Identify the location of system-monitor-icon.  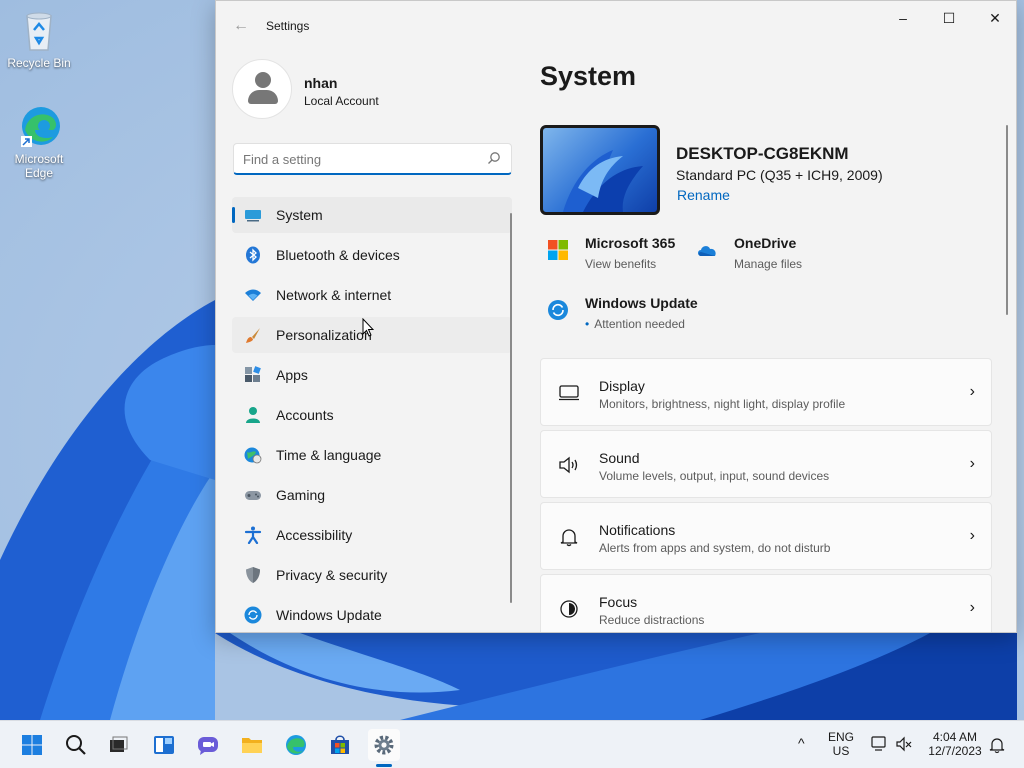
(253, 216).